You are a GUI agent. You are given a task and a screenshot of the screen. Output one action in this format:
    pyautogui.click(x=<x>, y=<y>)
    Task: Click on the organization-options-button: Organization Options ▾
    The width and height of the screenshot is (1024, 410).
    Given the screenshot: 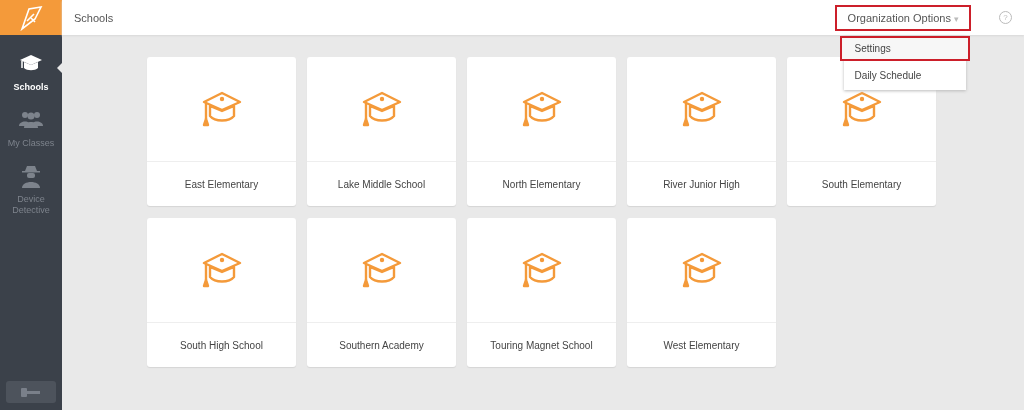 What is the action you would take?
    pyautogui.click(x=902, y=17)
    